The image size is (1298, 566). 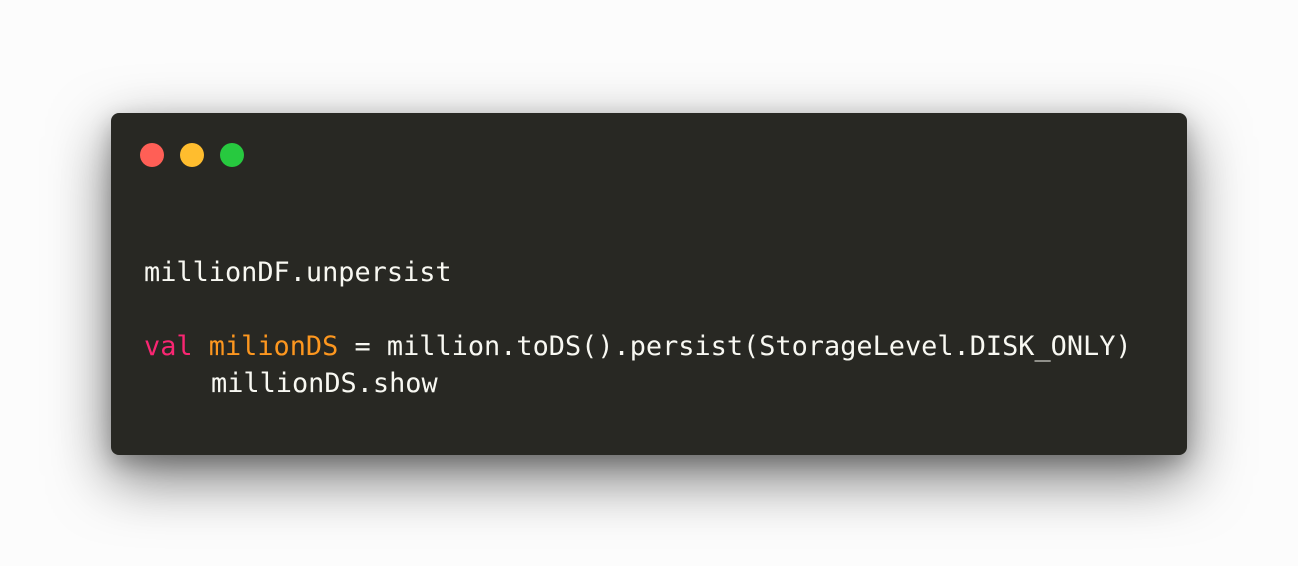 I want to click on maximize-button, so click(x=232, y=155).